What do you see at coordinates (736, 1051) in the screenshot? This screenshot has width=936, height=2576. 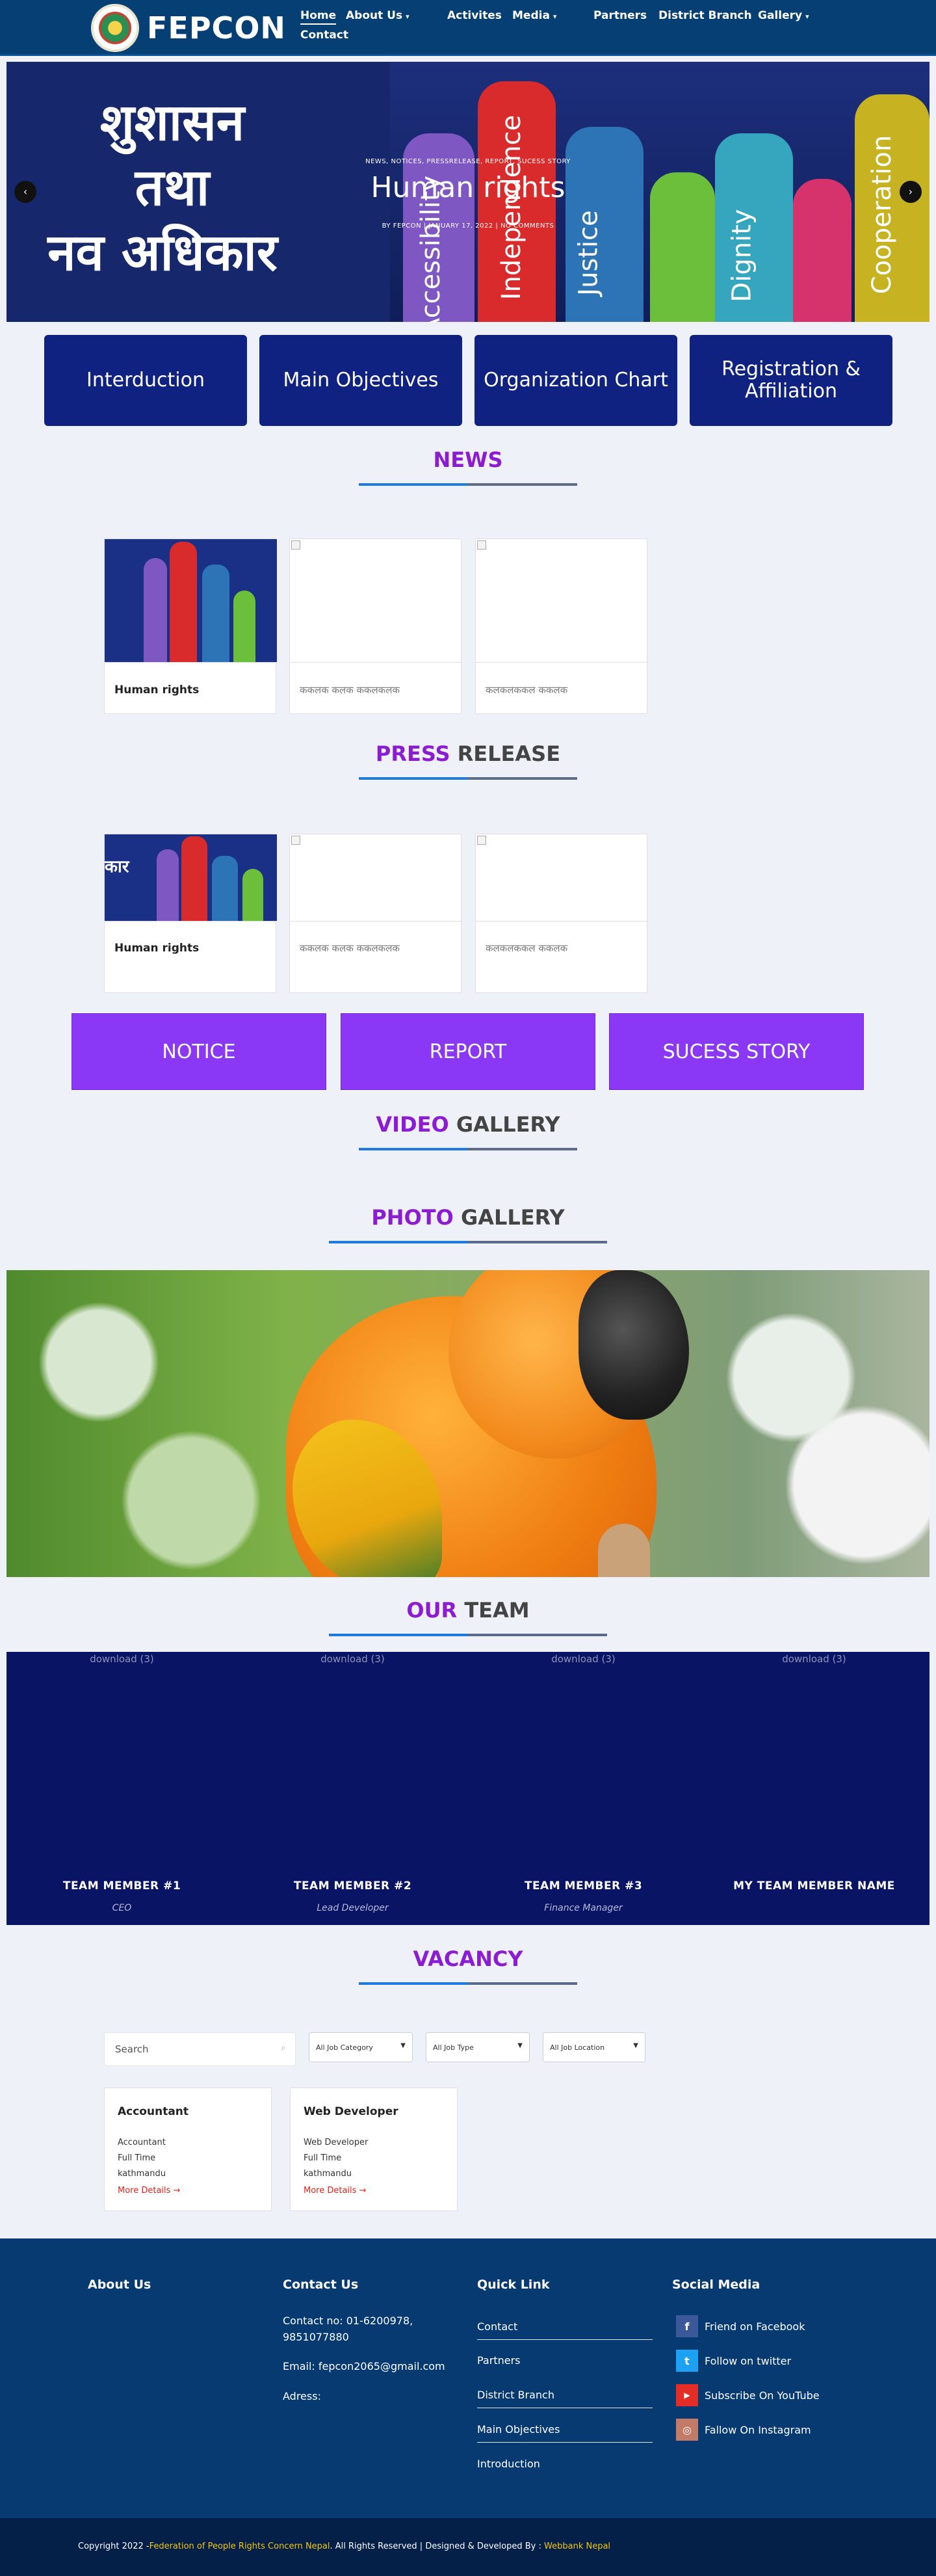 I see `success-story-button: SUCESS STORY` at bounding box center [736, 1051].